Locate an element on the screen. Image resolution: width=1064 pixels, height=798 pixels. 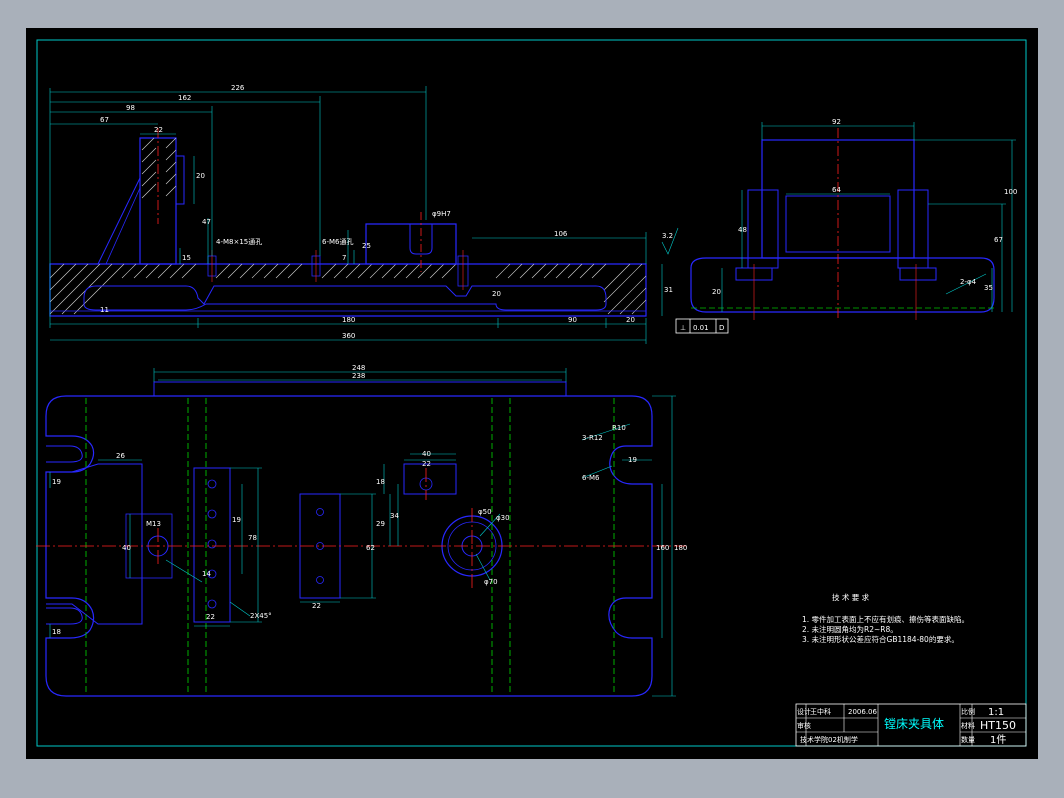
top-r1: R10 is located at coordinates (619, 428).